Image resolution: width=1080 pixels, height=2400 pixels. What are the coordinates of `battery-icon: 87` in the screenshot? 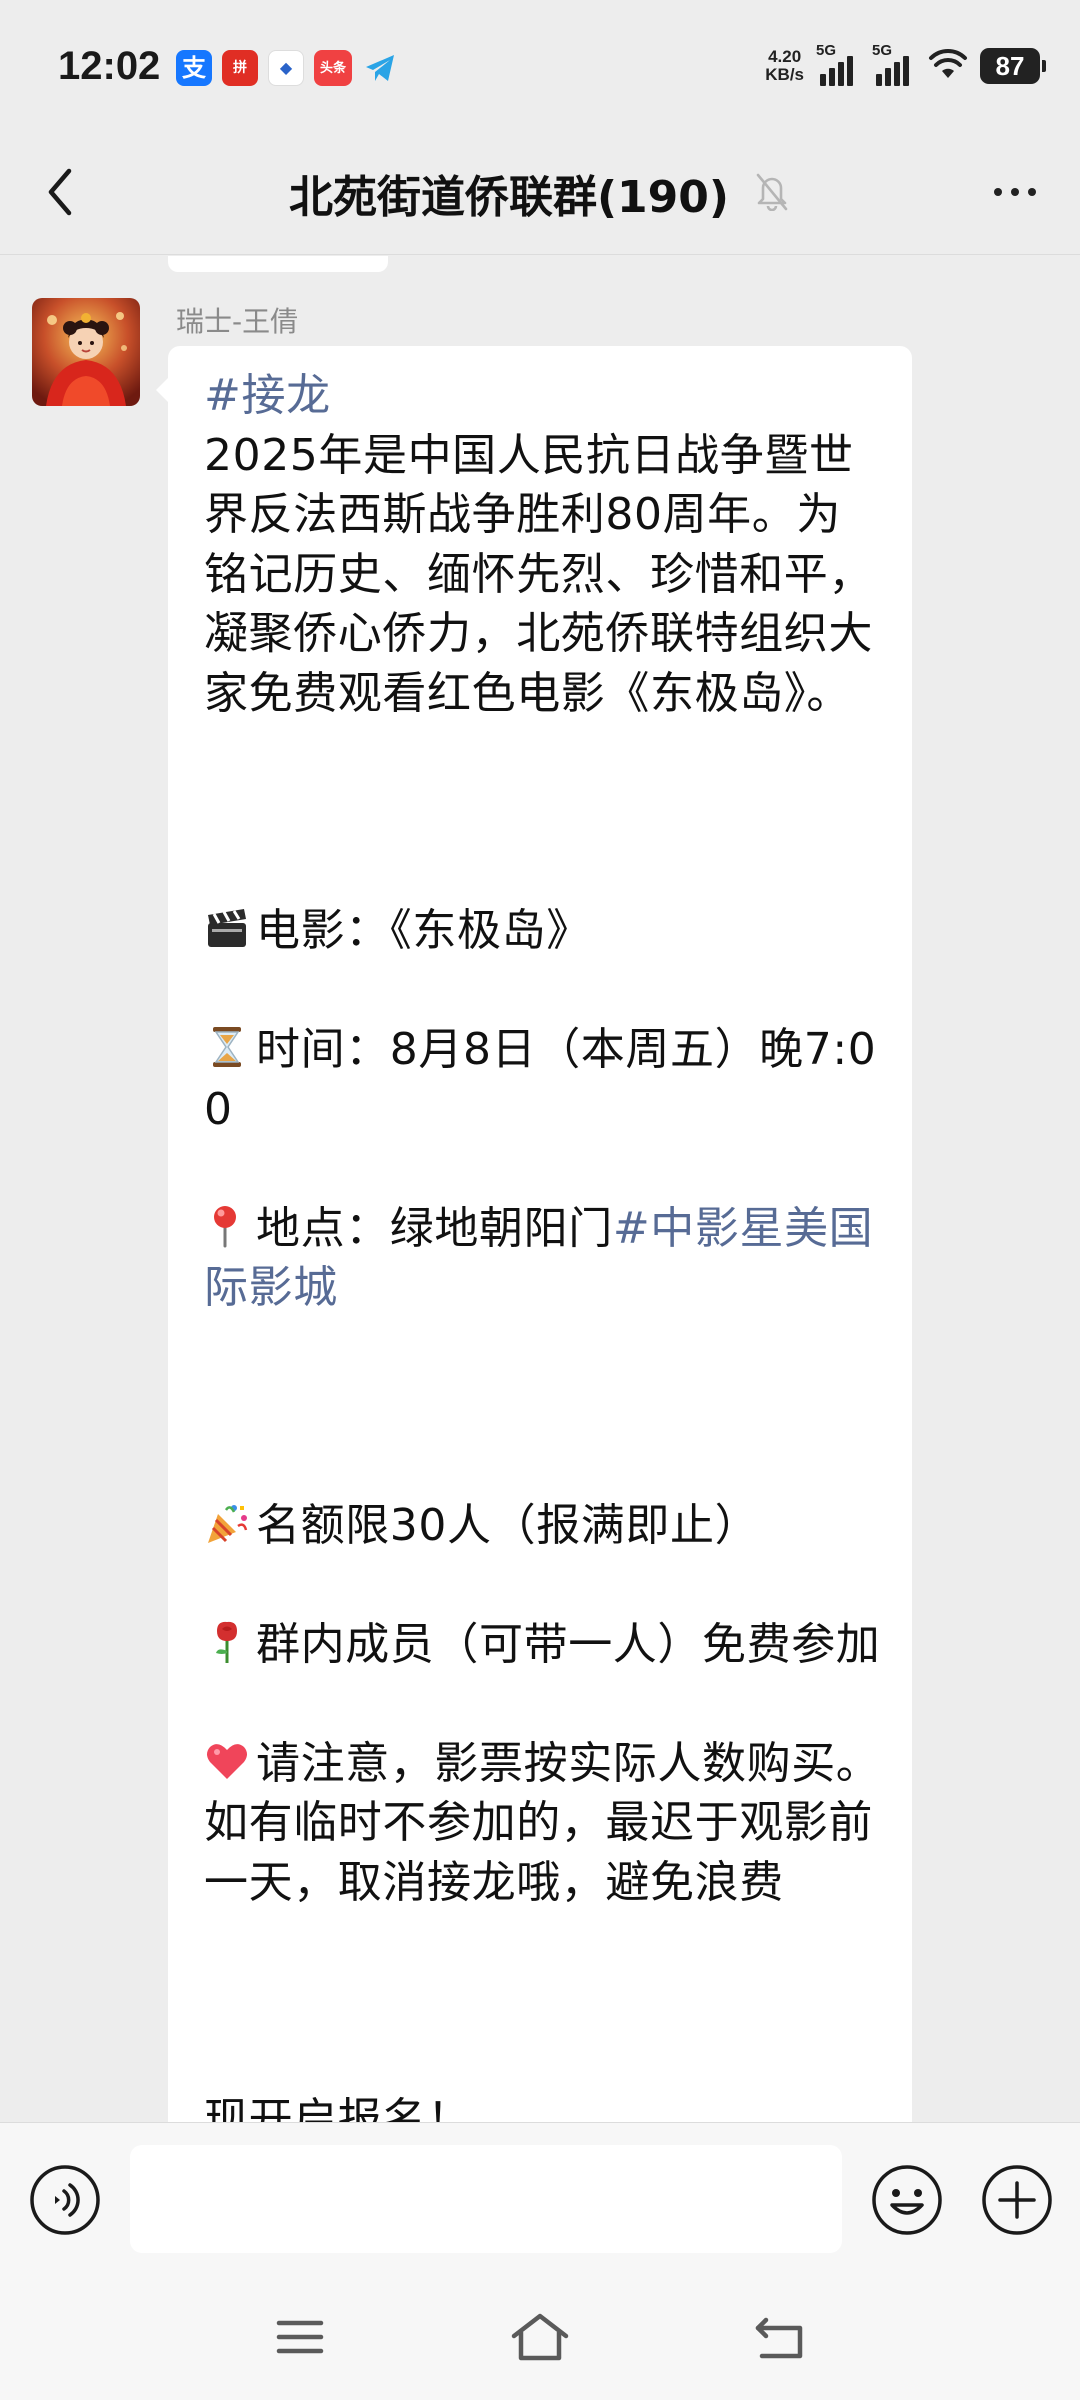 It's located at (1013, 66).